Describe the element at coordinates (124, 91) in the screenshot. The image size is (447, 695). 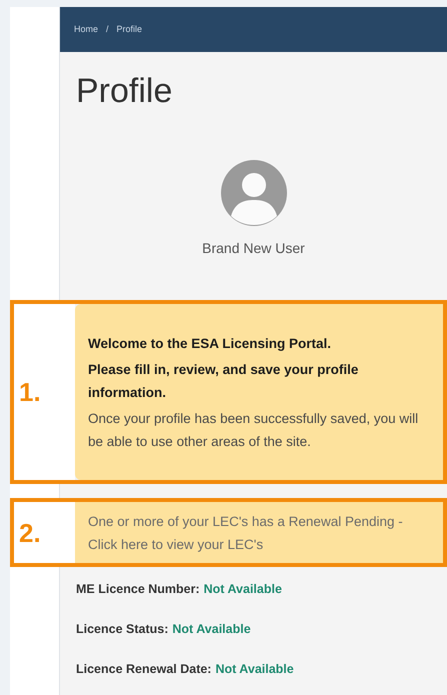
I see `page-title: Profile` at that location.